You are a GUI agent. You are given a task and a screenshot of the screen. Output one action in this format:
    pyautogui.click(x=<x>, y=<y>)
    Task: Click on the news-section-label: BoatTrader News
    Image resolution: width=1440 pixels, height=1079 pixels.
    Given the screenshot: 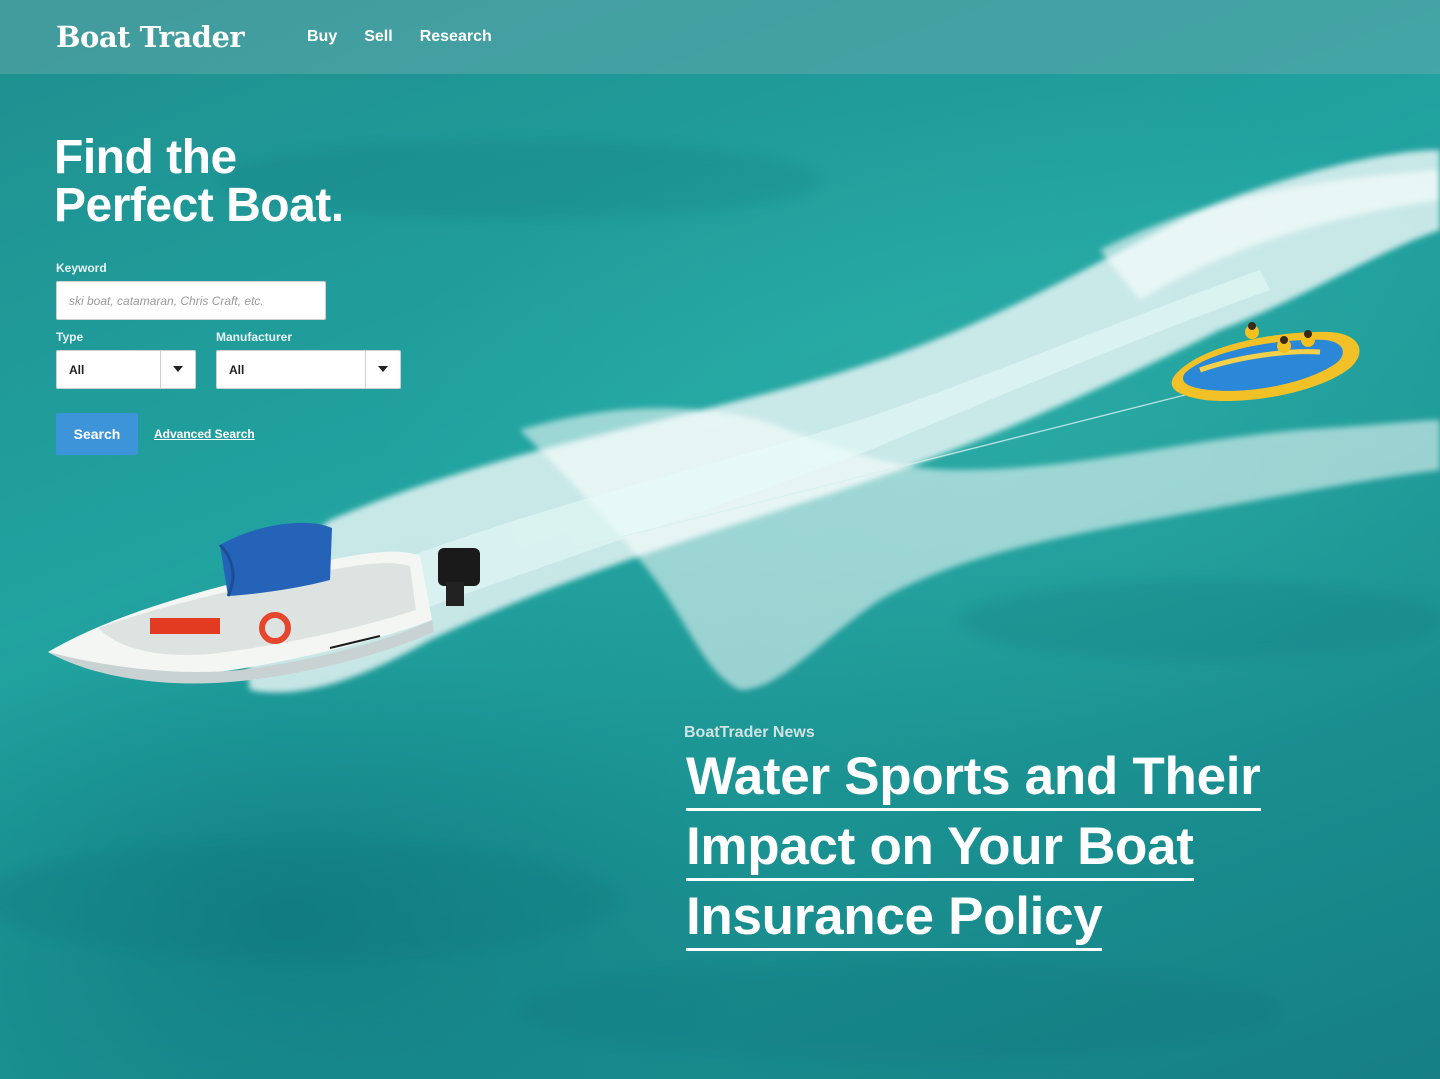 What is the action you would take?
    pyautogui.click(x=749, y=732)
    